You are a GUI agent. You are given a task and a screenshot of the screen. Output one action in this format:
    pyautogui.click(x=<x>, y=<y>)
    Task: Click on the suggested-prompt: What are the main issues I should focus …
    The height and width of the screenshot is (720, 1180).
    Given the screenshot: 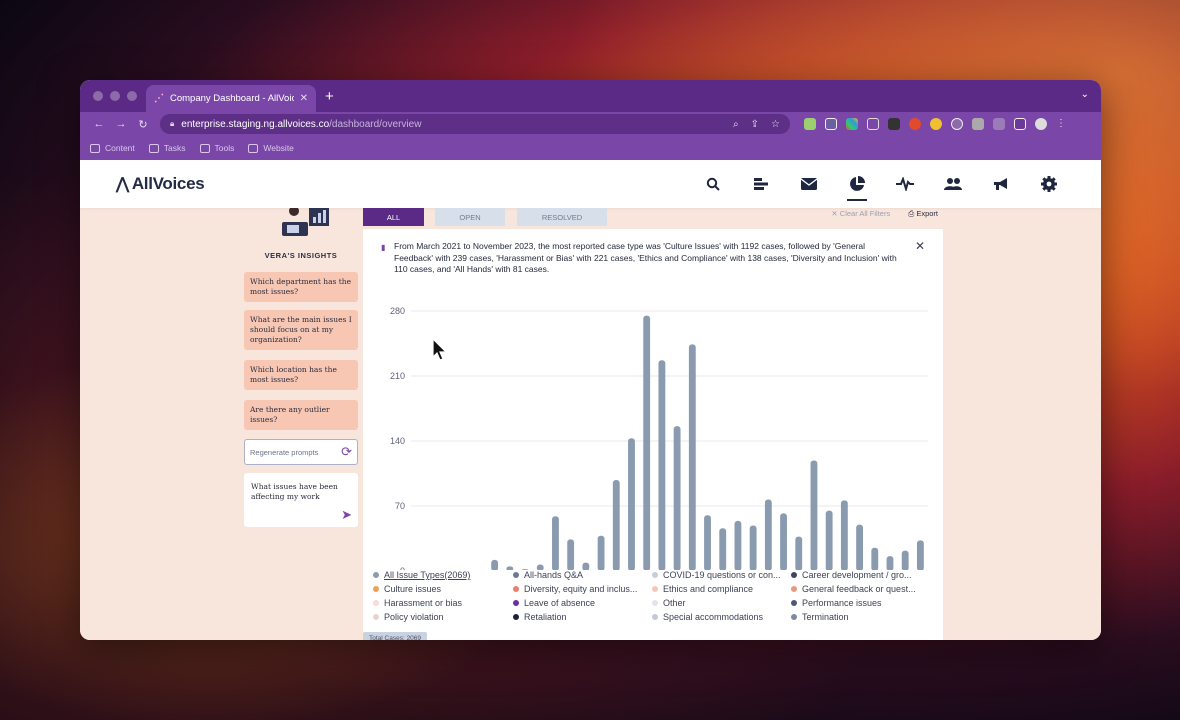 What is the action you would take?
    pyautogui.click(x=301, y=330)
    